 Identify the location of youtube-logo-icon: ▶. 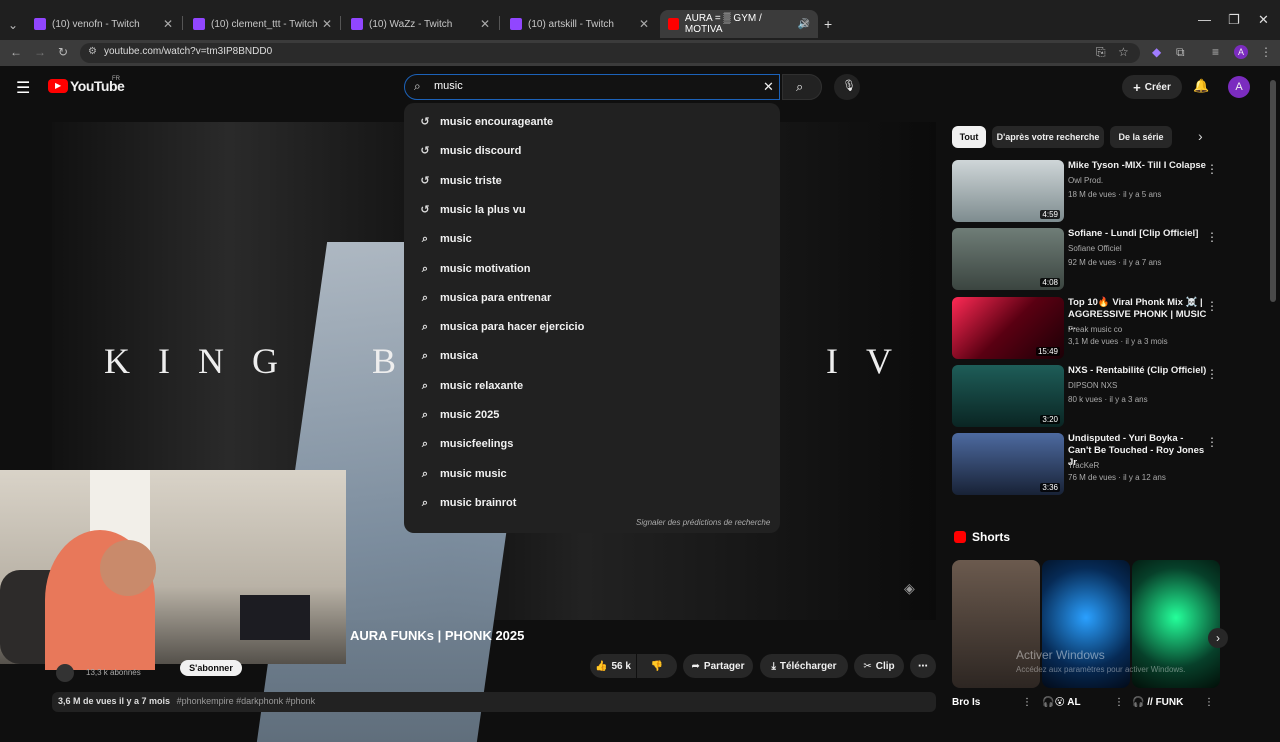
(58, 86).